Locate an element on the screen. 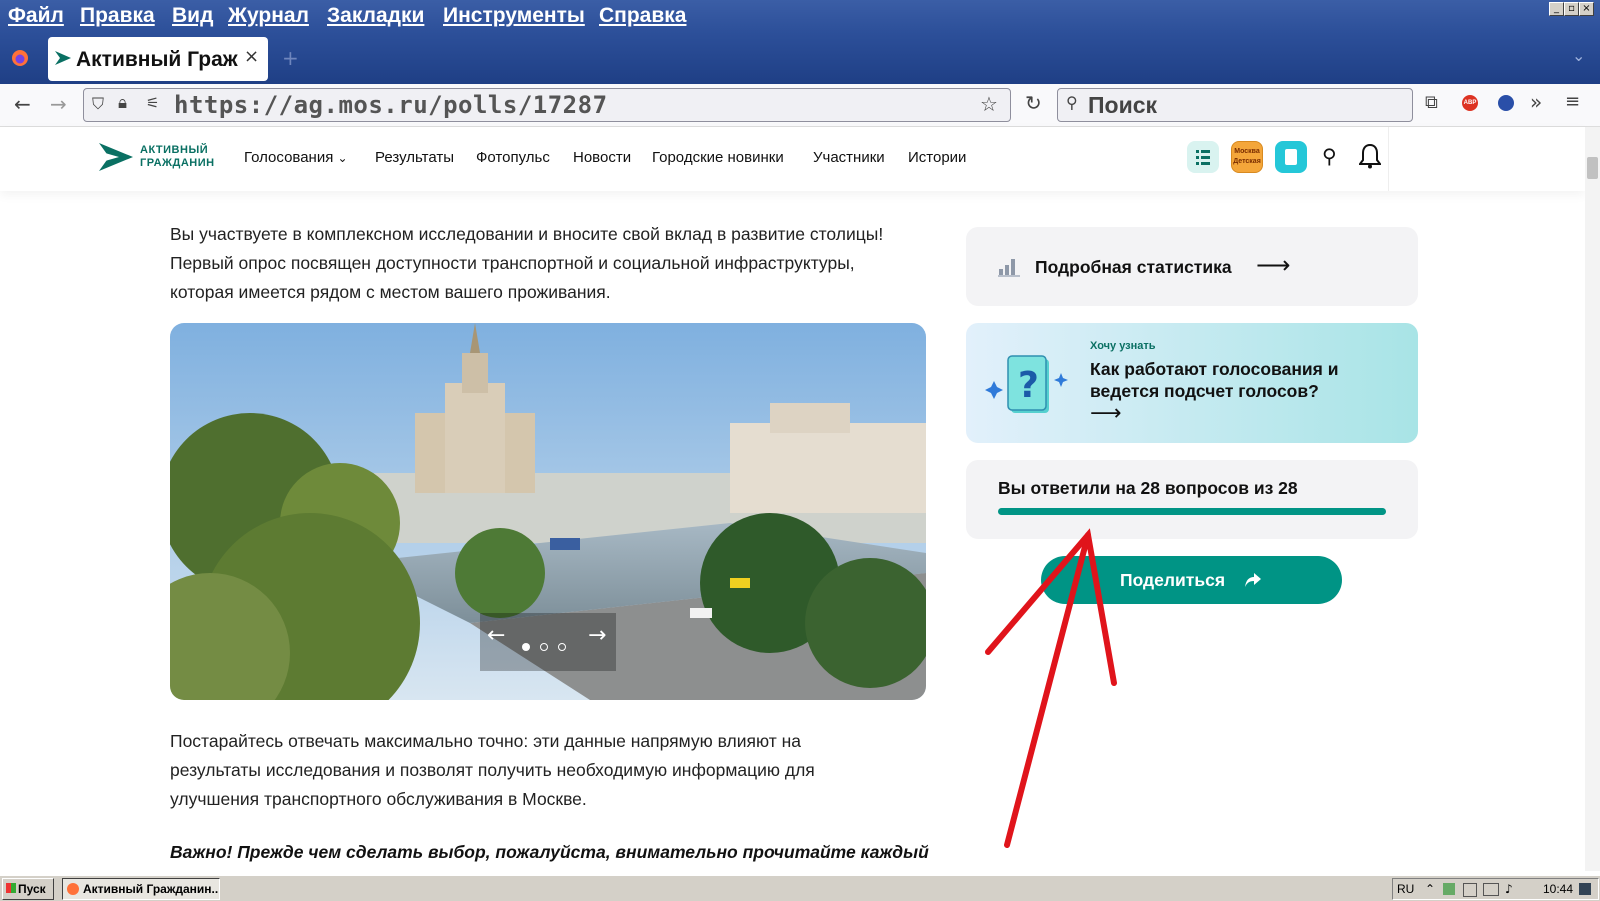 This screenshot has width=1600, height=901. share-button: Поделиться is located at coordinates (1191, 580).